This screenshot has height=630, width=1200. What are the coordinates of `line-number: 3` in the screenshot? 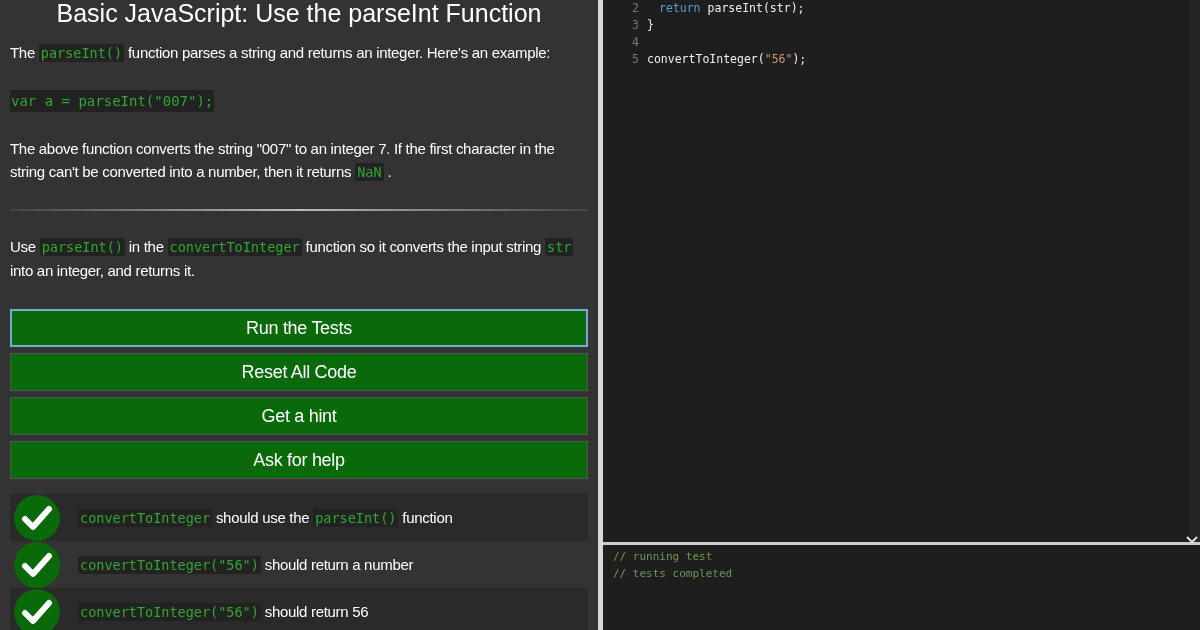 It's located at (635, 25).